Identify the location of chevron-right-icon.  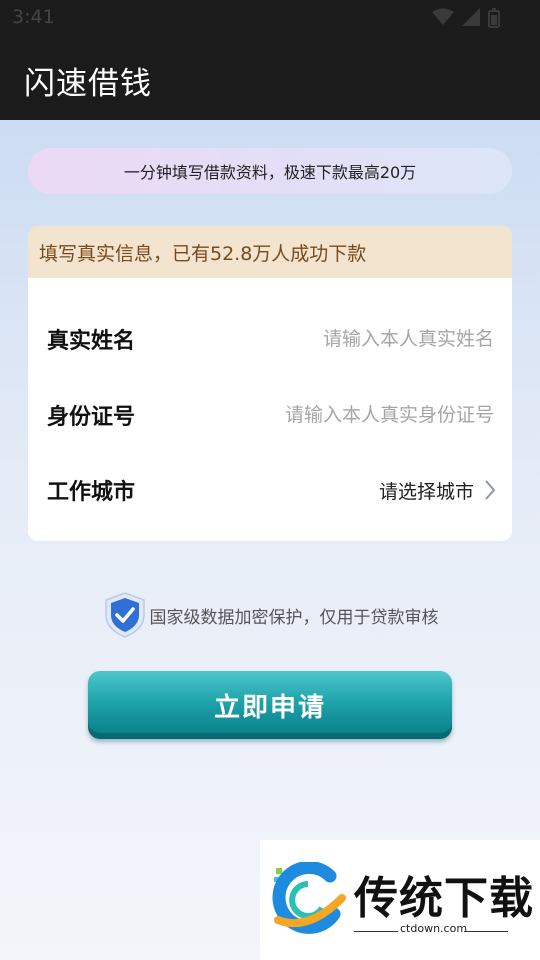
(490, 490).